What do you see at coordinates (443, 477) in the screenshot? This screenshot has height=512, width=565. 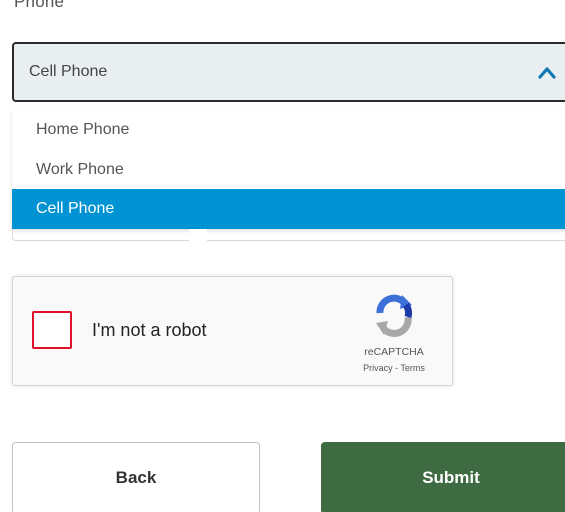 I see `submit-button: Submit` at bounding box center [443, 477].